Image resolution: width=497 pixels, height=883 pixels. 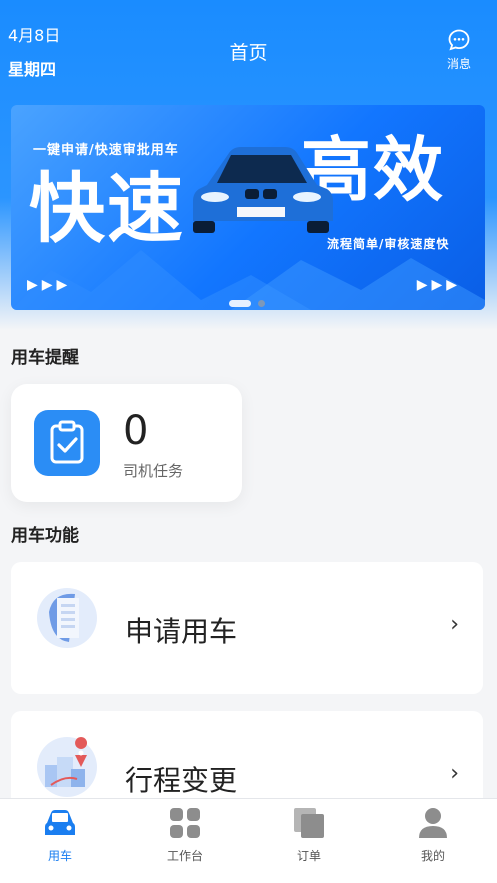 I want to click on driver-task-card: 0 司机任务, so click(x=126, y=443).